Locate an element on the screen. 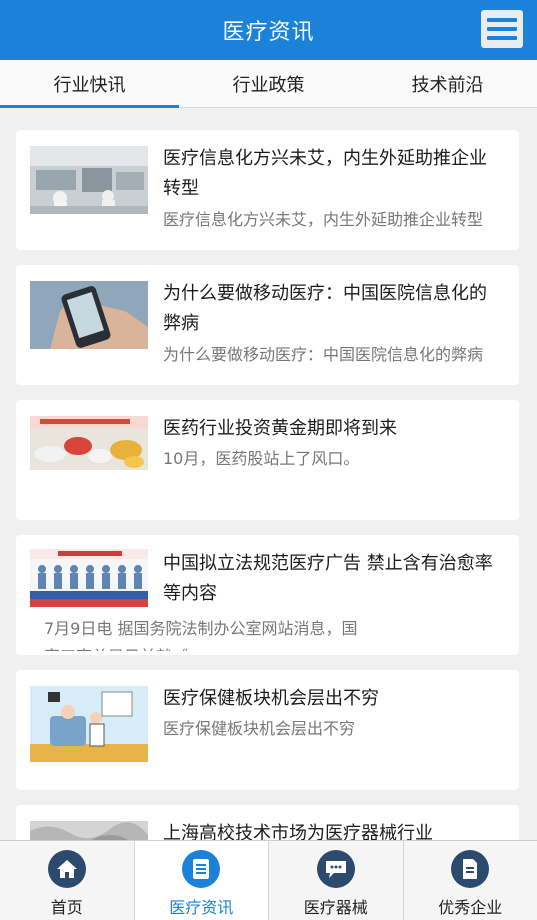 This screenshot has width=537, height=920. nav-top-companies: 优秀企业 is located at coordinates (470, 880).